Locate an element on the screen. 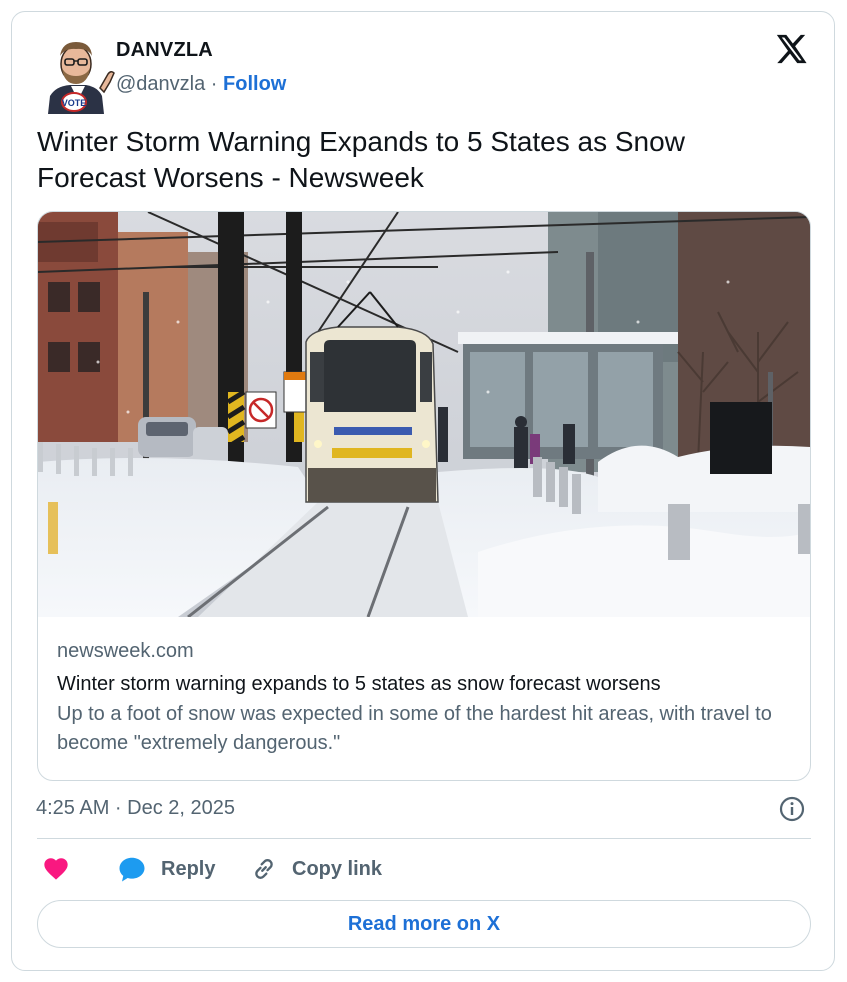  reply-label: Reply is located at coordinates (188, 868).